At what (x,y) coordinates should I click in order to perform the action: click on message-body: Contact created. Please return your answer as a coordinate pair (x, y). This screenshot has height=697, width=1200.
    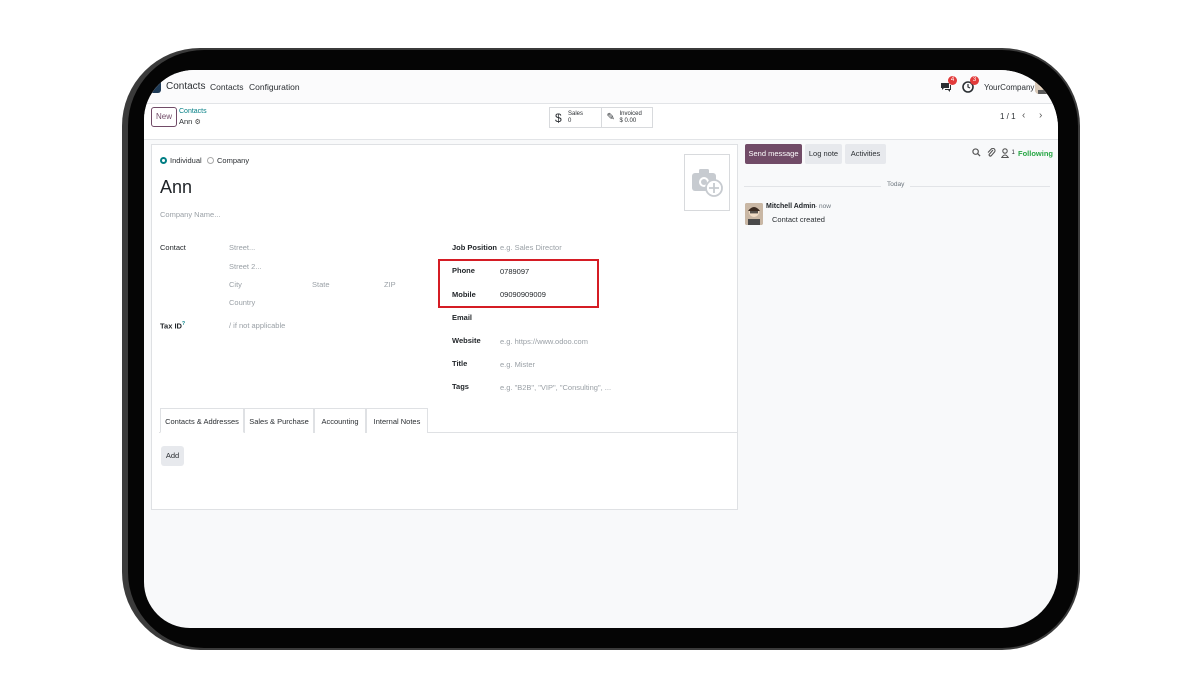
    Looking at the image, I should click on (798, 219).